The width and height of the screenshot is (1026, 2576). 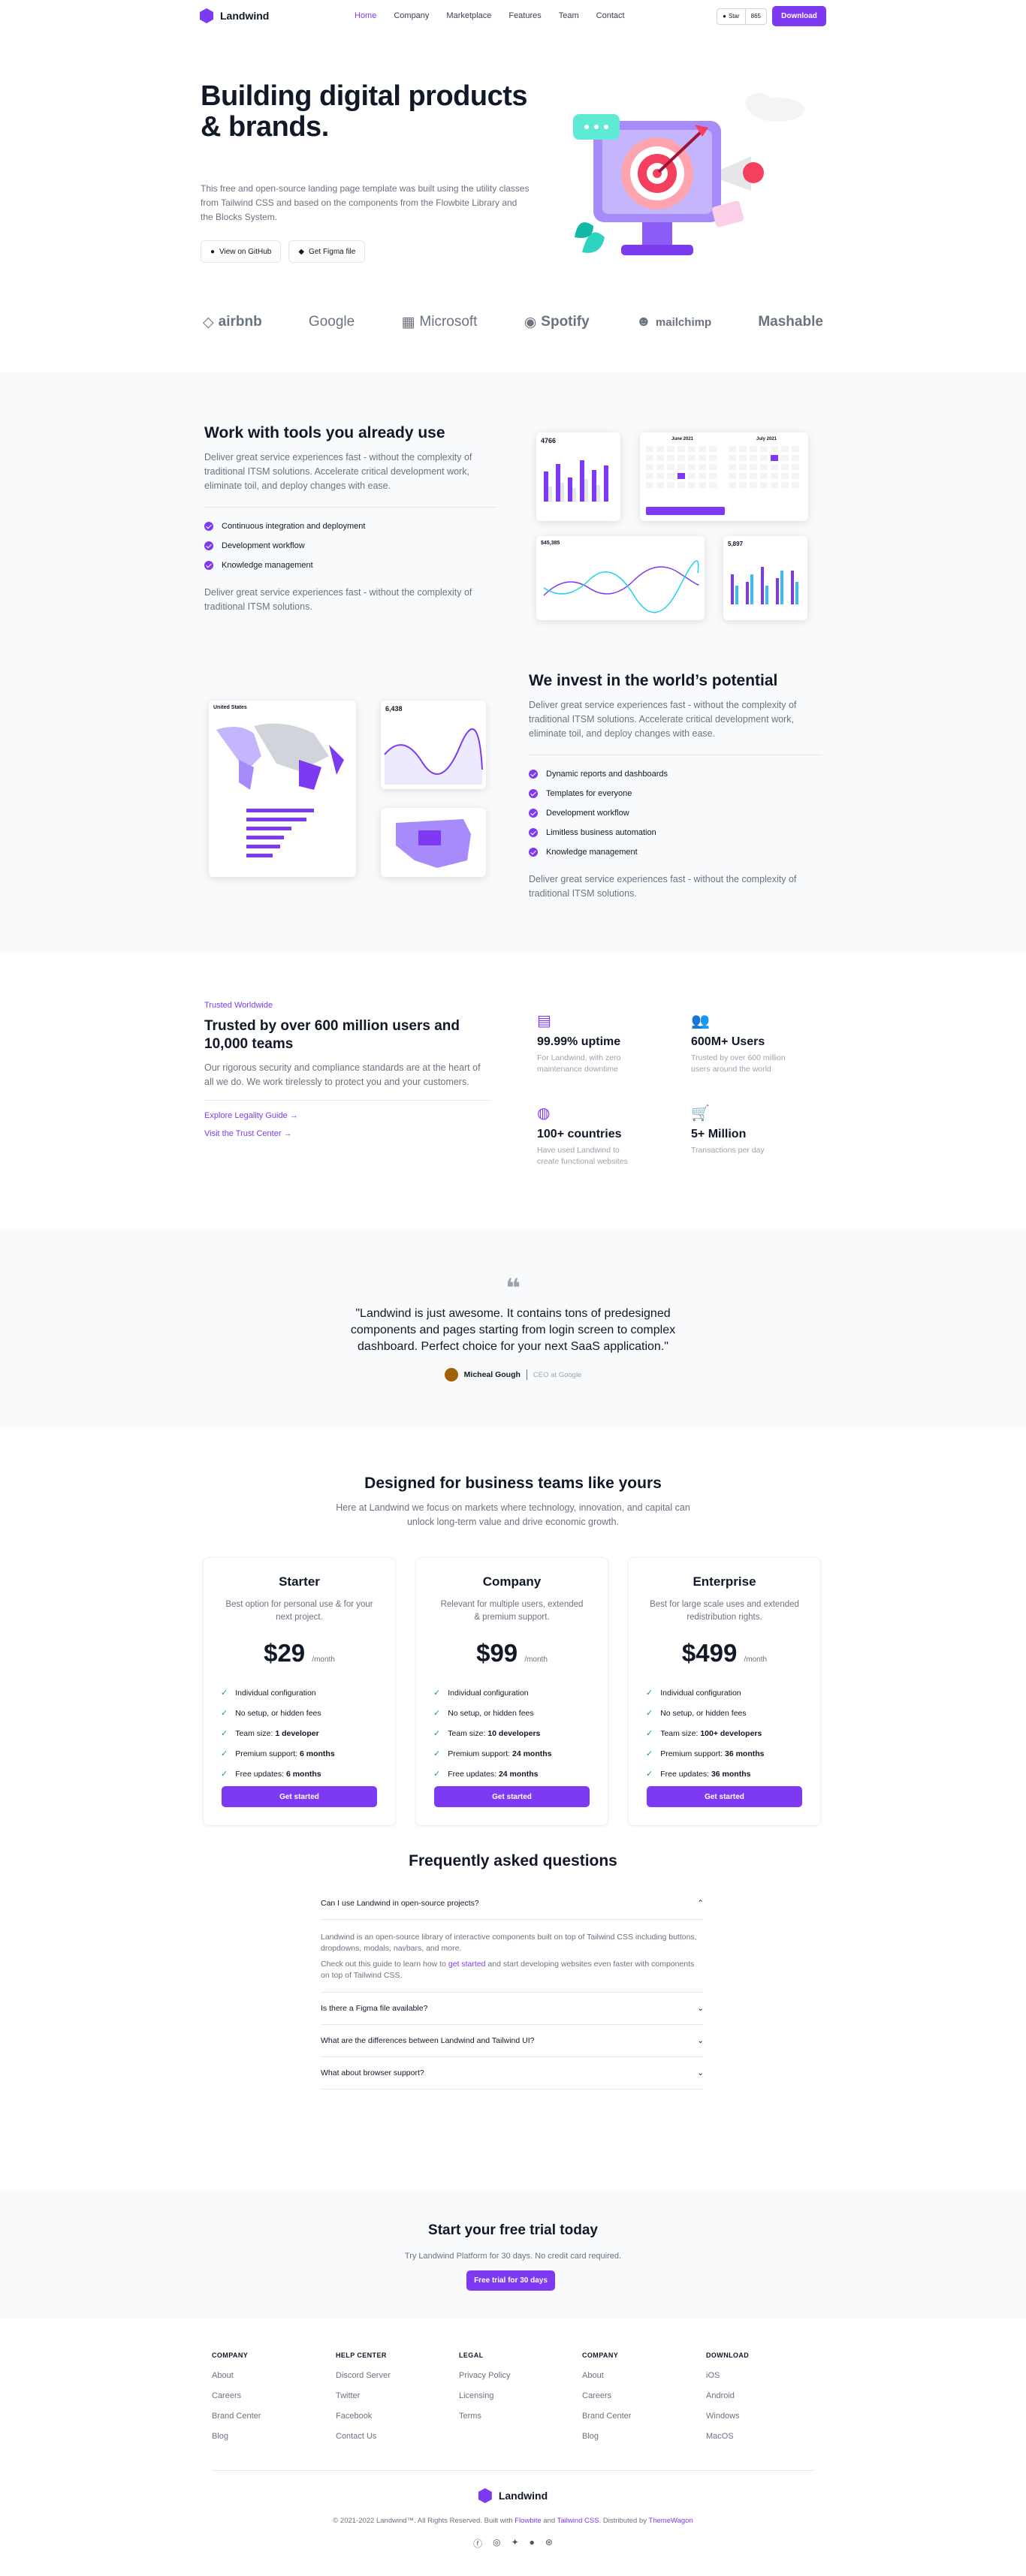 What do you see at coordinates (365, 111) in the screenshot?
I see `hero-title: Building digital products & brands.` at bounding box center [365, 111].